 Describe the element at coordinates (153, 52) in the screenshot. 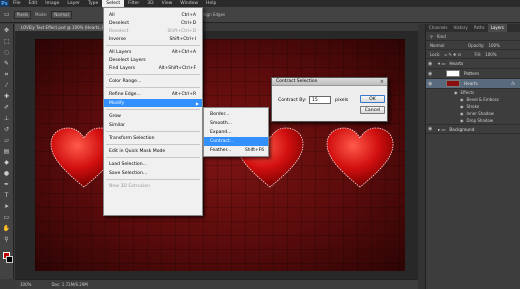

I see `menu-item-all-layers: All Layers Alt+Ctrl+A` at that location.